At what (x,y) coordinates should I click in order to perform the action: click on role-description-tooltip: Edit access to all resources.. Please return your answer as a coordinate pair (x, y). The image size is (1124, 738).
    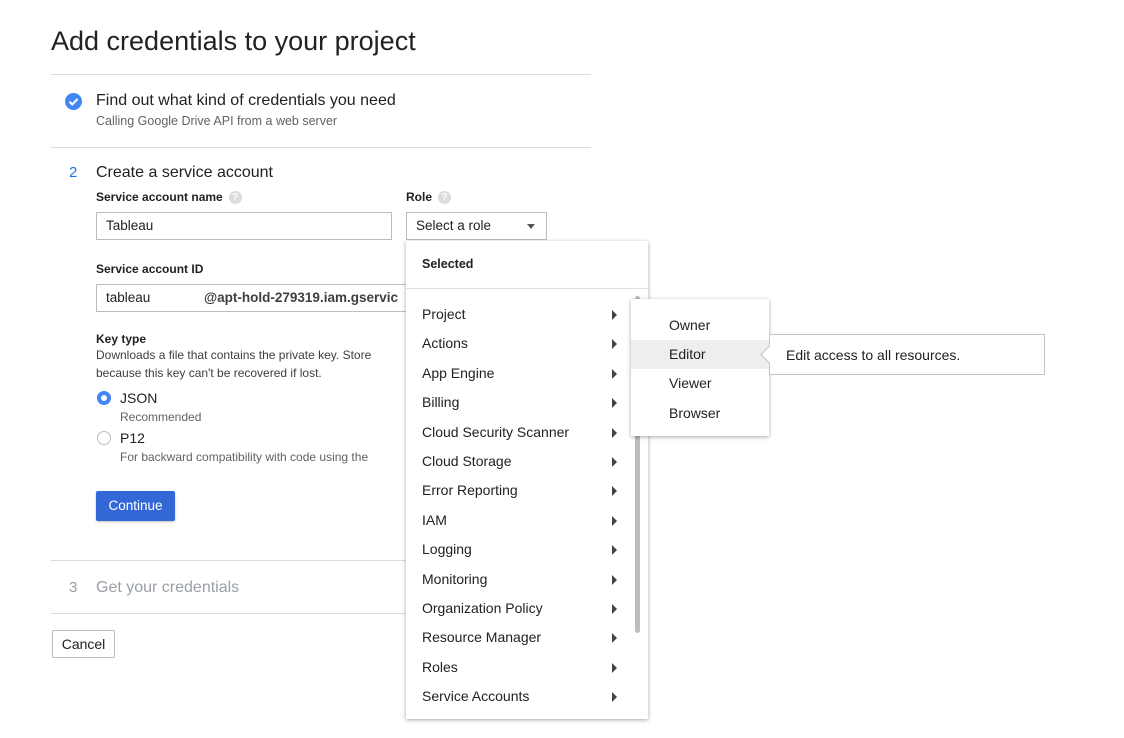
    Looking at the image, I should click on (902, 354).